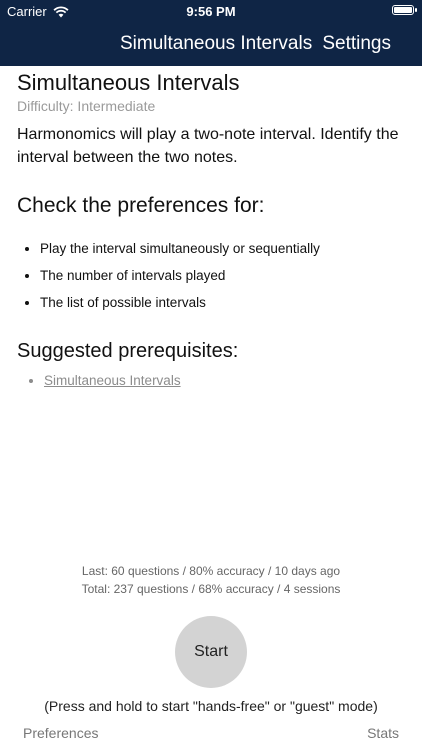 The height and width of the screenshot is (750, 422). I want to click on list-item: The number of intervals played, so click(223, 275).